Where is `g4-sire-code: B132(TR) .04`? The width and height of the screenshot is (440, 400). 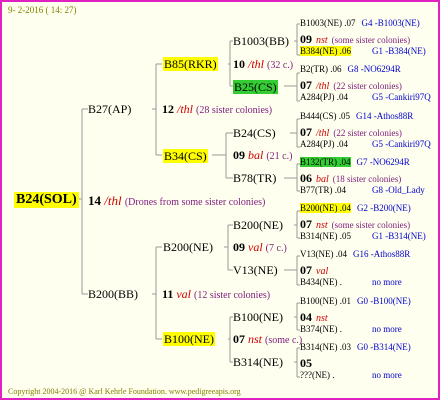
g4-sire-code: B132(TR) .04 is located at coordinates (325, 162).